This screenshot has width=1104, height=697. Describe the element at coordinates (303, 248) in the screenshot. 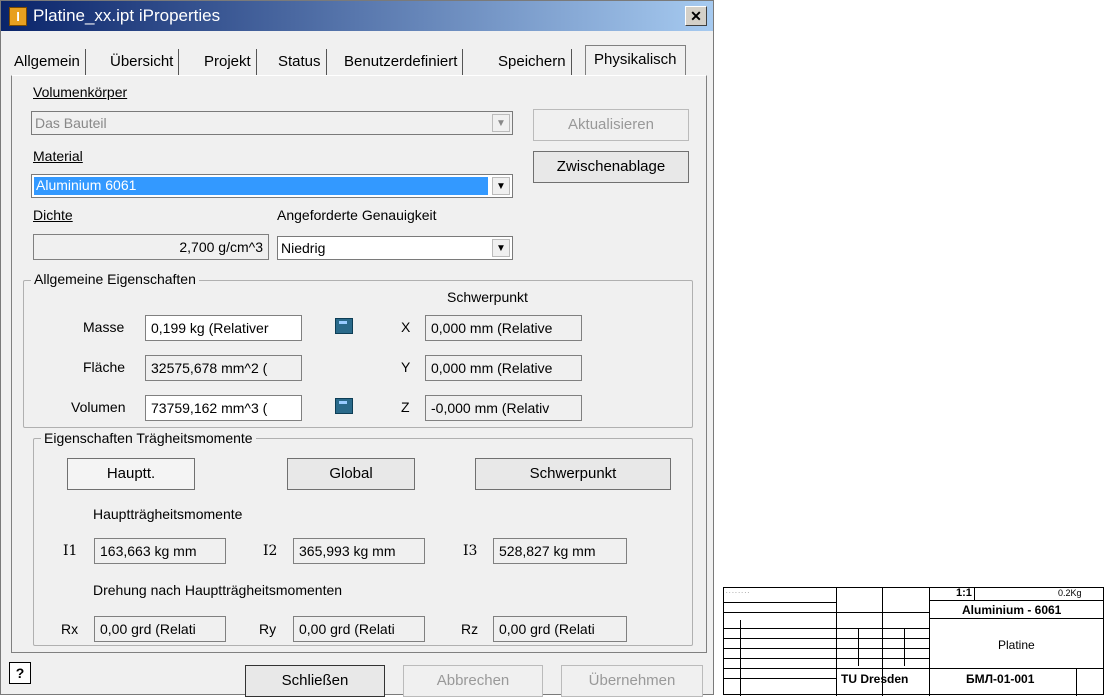

I see `accuracy-value: Niedrig` at that location.